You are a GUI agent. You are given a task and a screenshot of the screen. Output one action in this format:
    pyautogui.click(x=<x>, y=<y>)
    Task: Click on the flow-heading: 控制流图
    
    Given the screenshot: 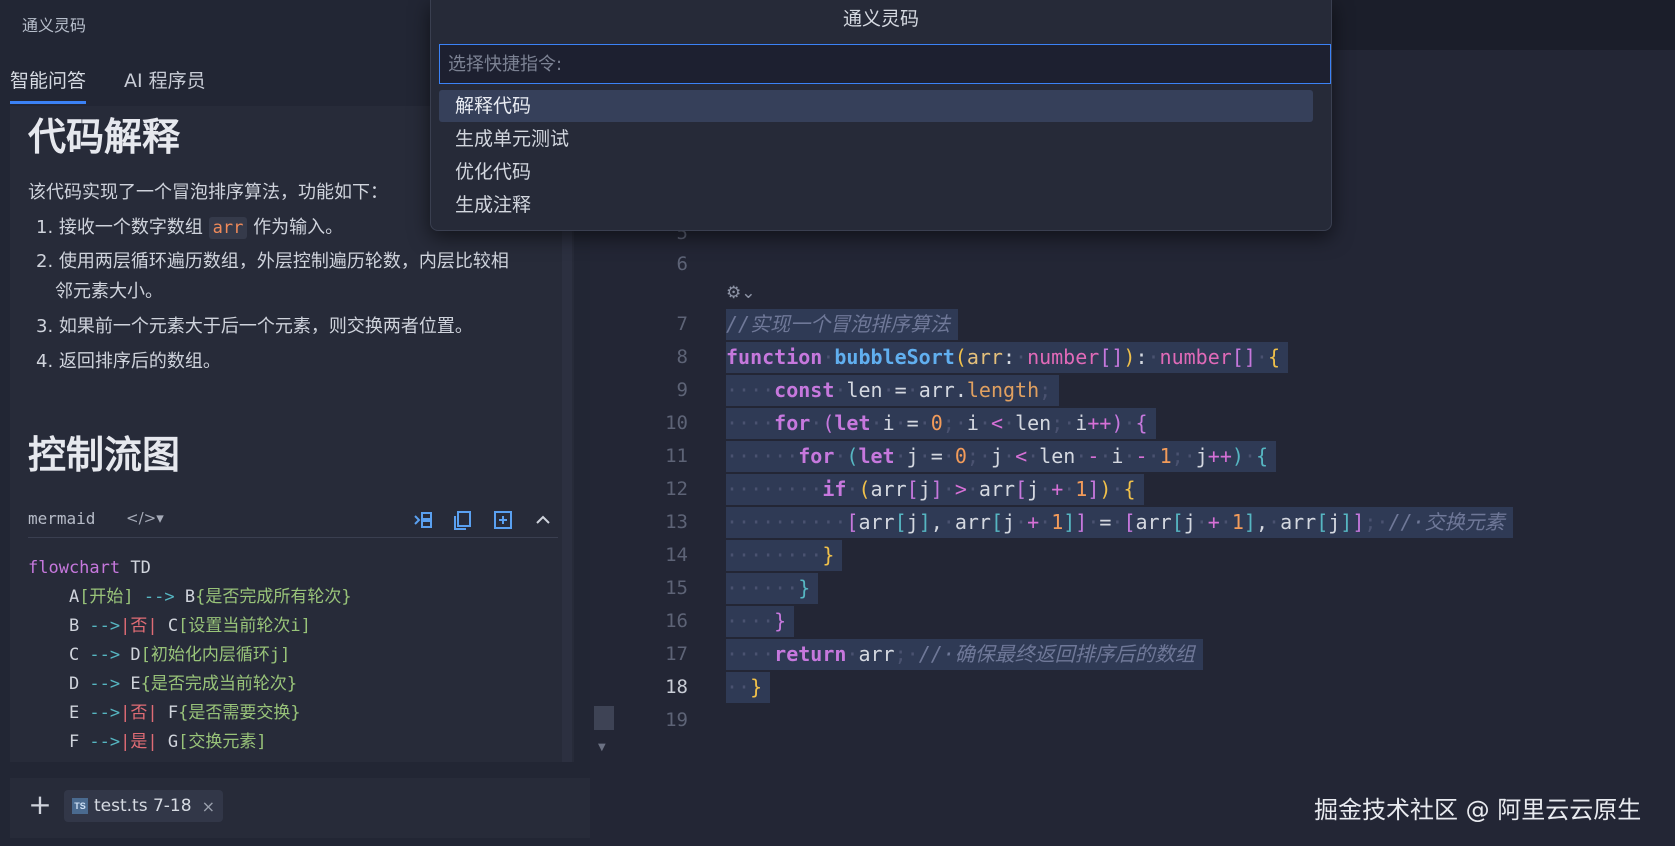 What is the action you would take?
    pyautogui.click(x=104, y=455)
    